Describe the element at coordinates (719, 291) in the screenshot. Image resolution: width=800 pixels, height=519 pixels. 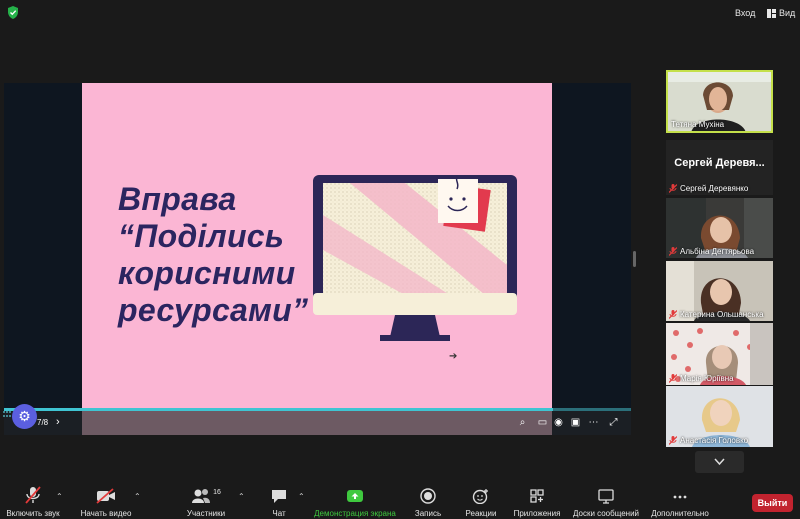
I see `participant-tile: Катерина Ольшанська` at that location.